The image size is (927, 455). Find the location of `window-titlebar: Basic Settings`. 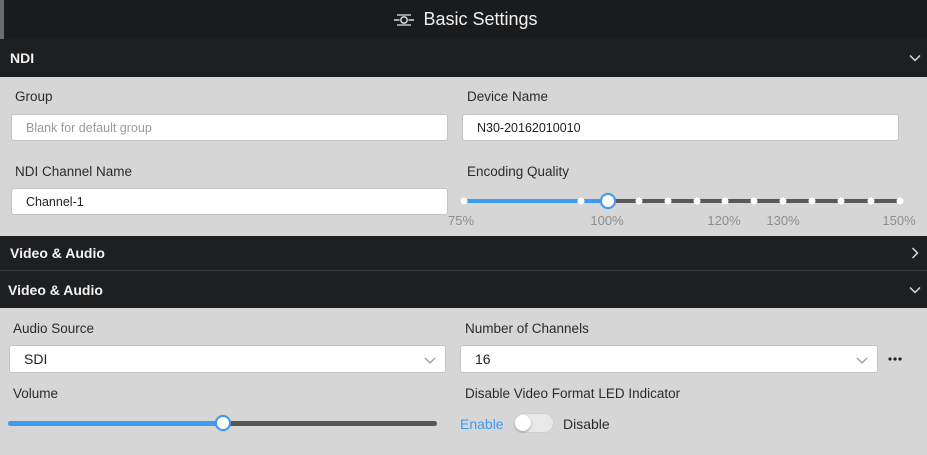

window-titlebar: Basic Settings is located at coordinates (463, 19).